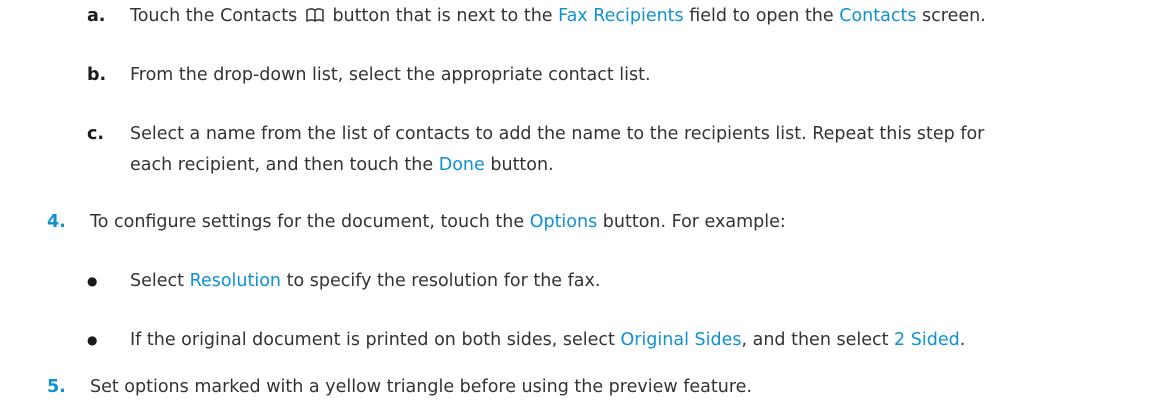 Image resolution: width=1166 pixels, height=402 pixels. Describe the element at coordinates (522, 165) in the screenshot. I see `substep-c-text-2: button.` at that location.